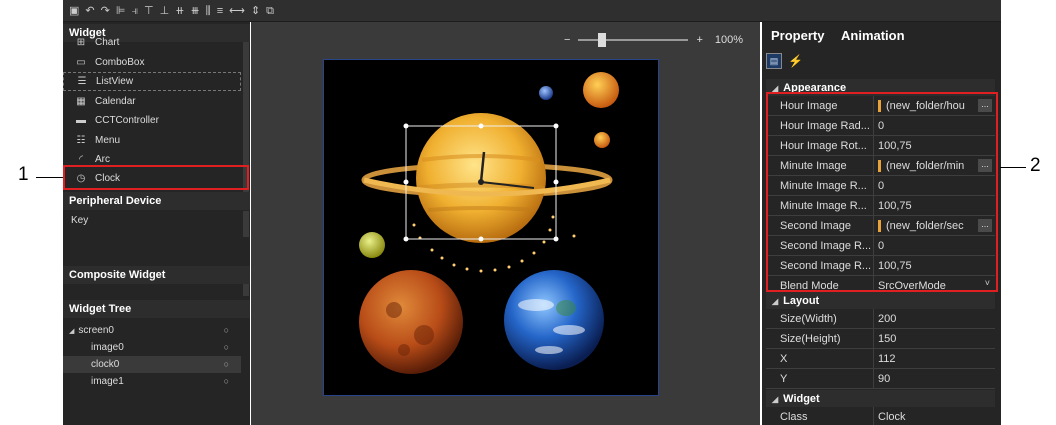 The image size is (1056, 425). Describe the element at coordinates (270, 11) in the screenshot. I see `same-size-icon: ⧉` at that location.